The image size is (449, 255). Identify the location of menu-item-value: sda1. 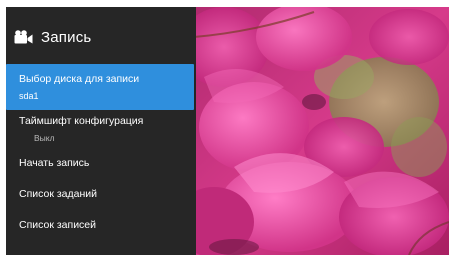
(29, 96).